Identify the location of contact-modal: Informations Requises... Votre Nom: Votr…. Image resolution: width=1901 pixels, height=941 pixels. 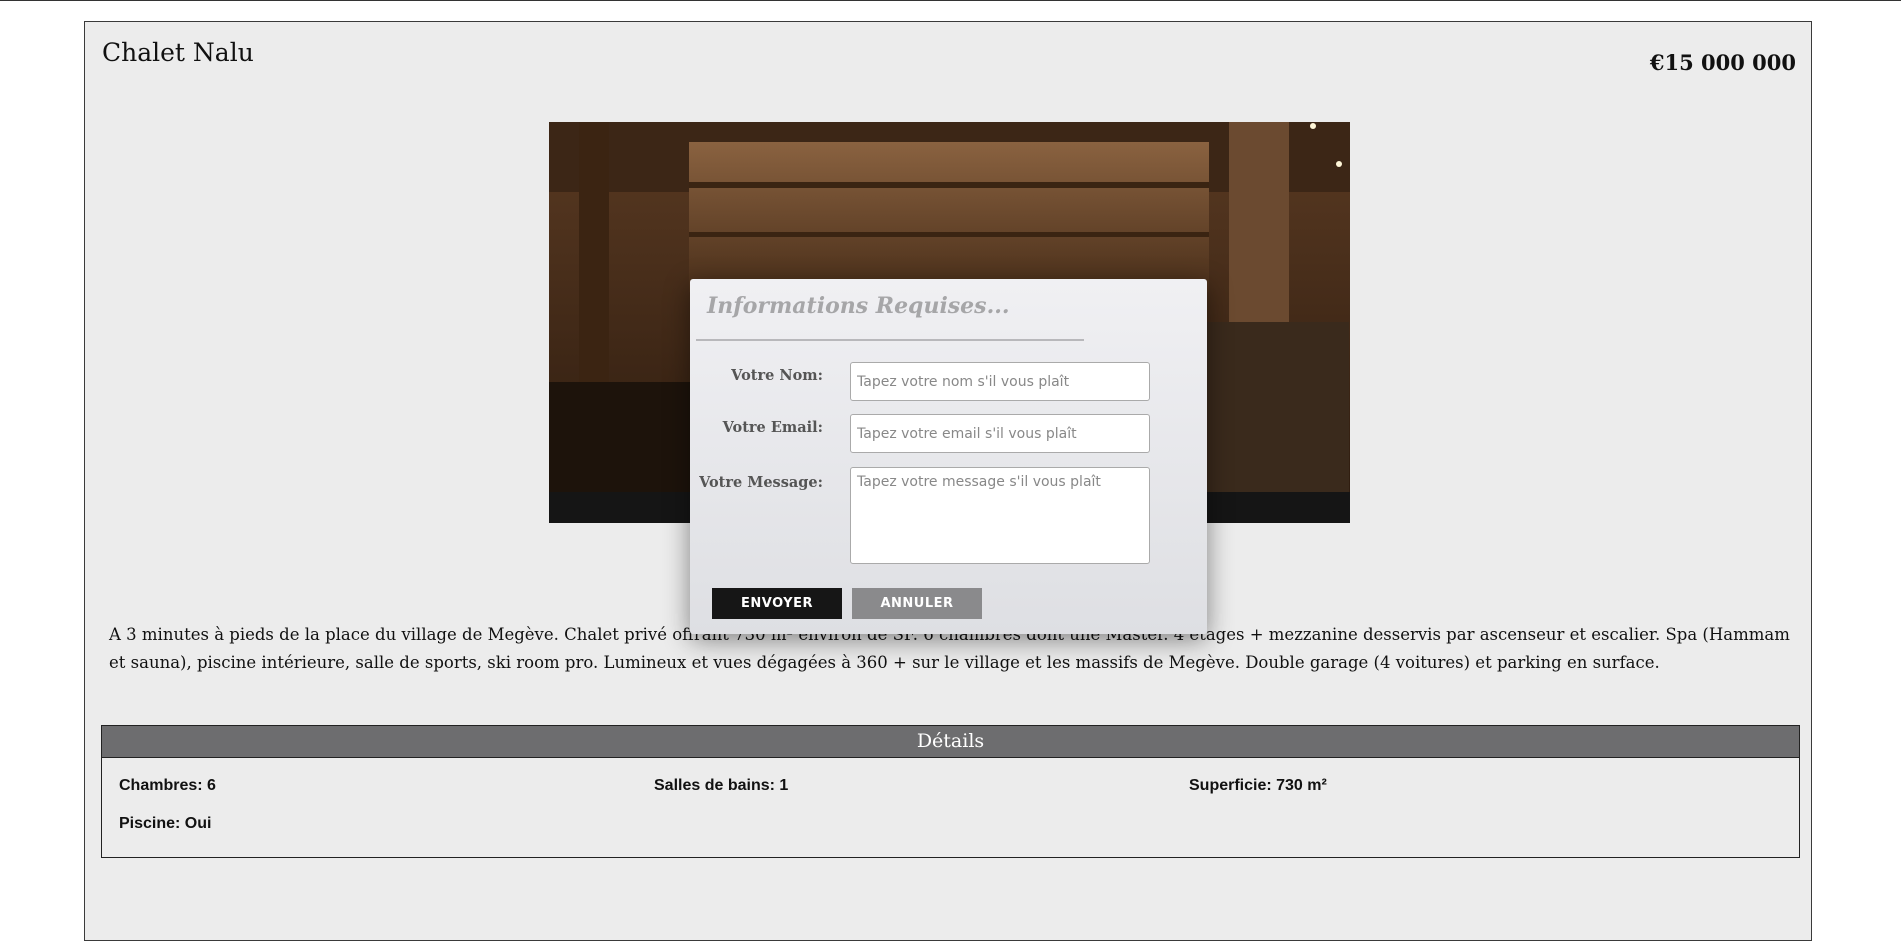
(948, 456).